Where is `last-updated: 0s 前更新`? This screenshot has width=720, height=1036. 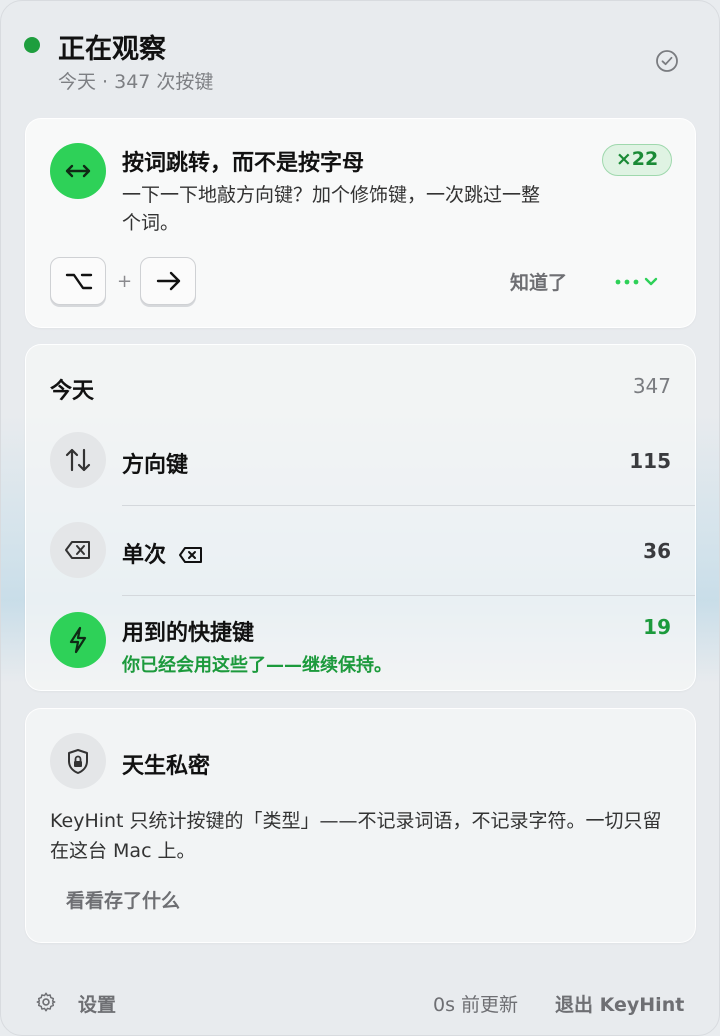 last-updated: 0s 前更新 is located at coordinates (476, 1005).